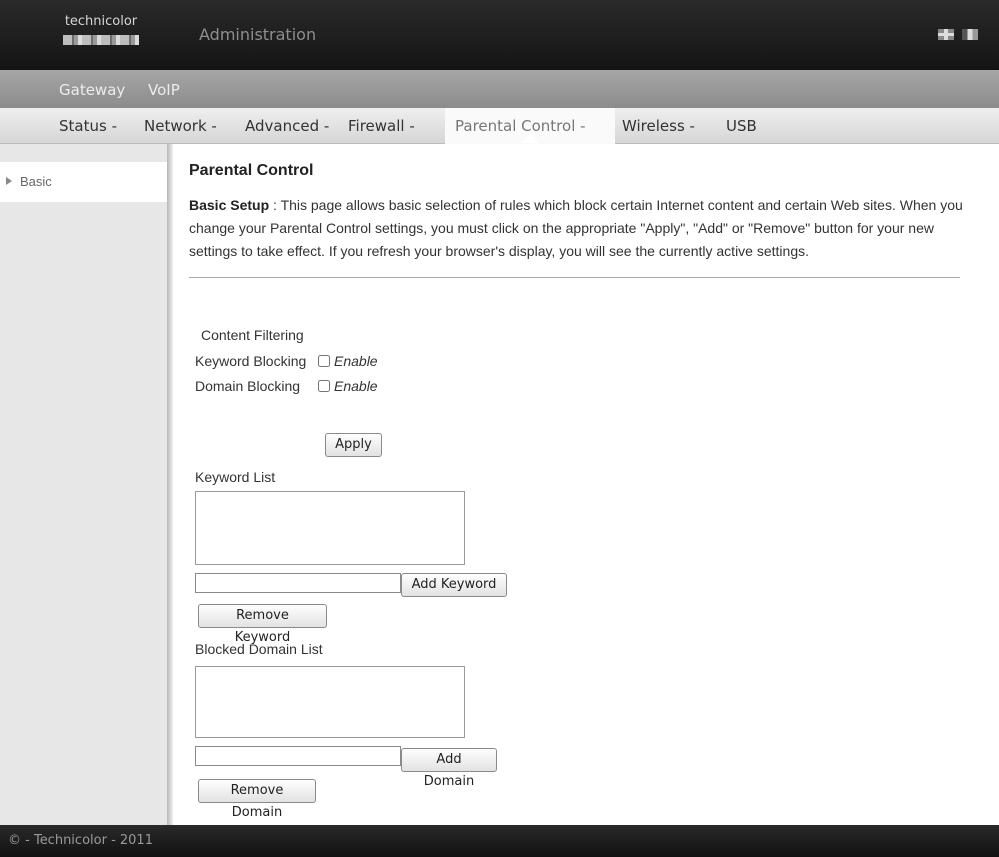  Describe the element at coordinates (330, 528) in the screenshot. I see `keyword-listbox` at that location.